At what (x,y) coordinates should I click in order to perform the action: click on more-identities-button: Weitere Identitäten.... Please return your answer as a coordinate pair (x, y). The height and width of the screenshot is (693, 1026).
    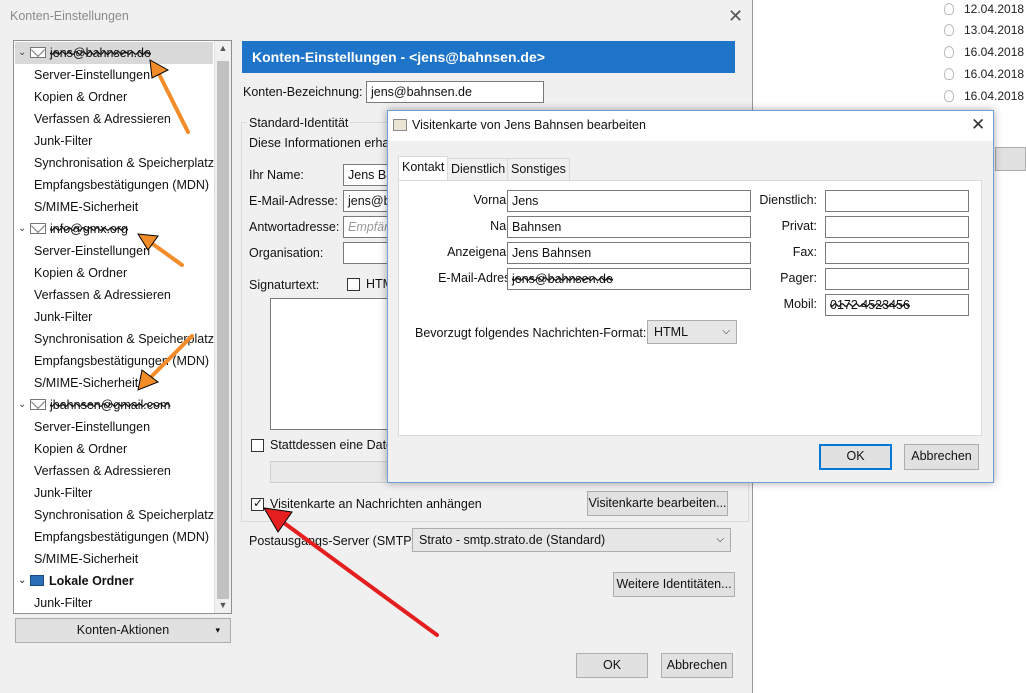
    Looking at the image, I should click on (674, 584).